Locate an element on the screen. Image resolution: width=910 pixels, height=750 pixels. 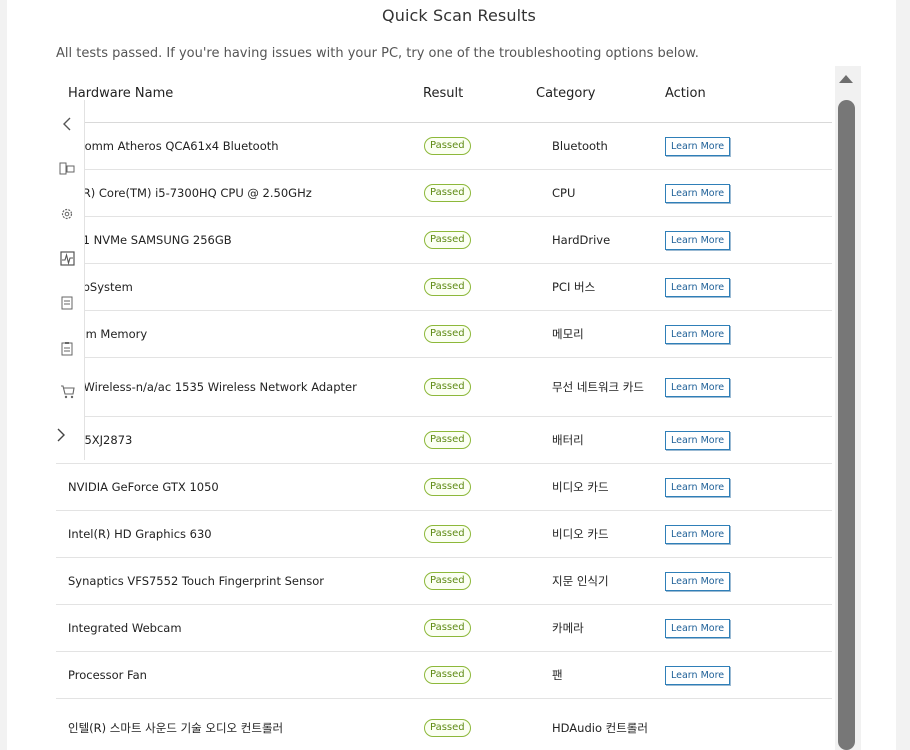
category-label: 무선 네트워크 카드 is located at coordinates (598, 386).